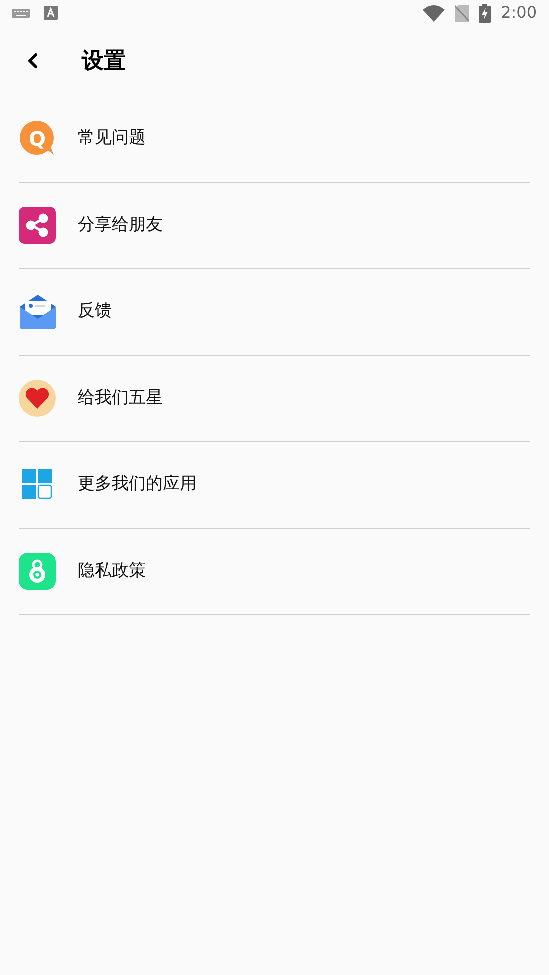  I want to click on share-icon, so click(37, 225).